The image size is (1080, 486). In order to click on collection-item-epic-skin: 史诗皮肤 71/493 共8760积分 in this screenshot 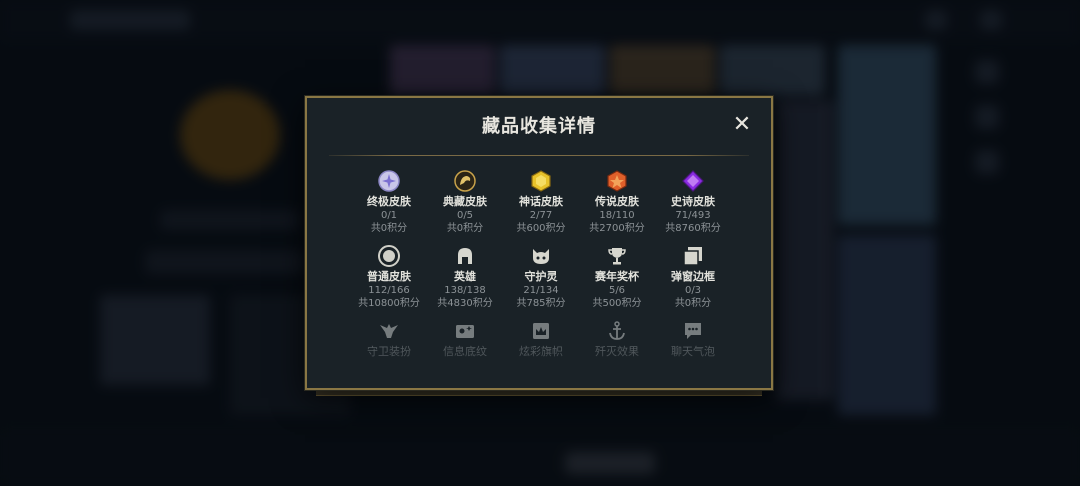, I will do `click(693, 203)`.